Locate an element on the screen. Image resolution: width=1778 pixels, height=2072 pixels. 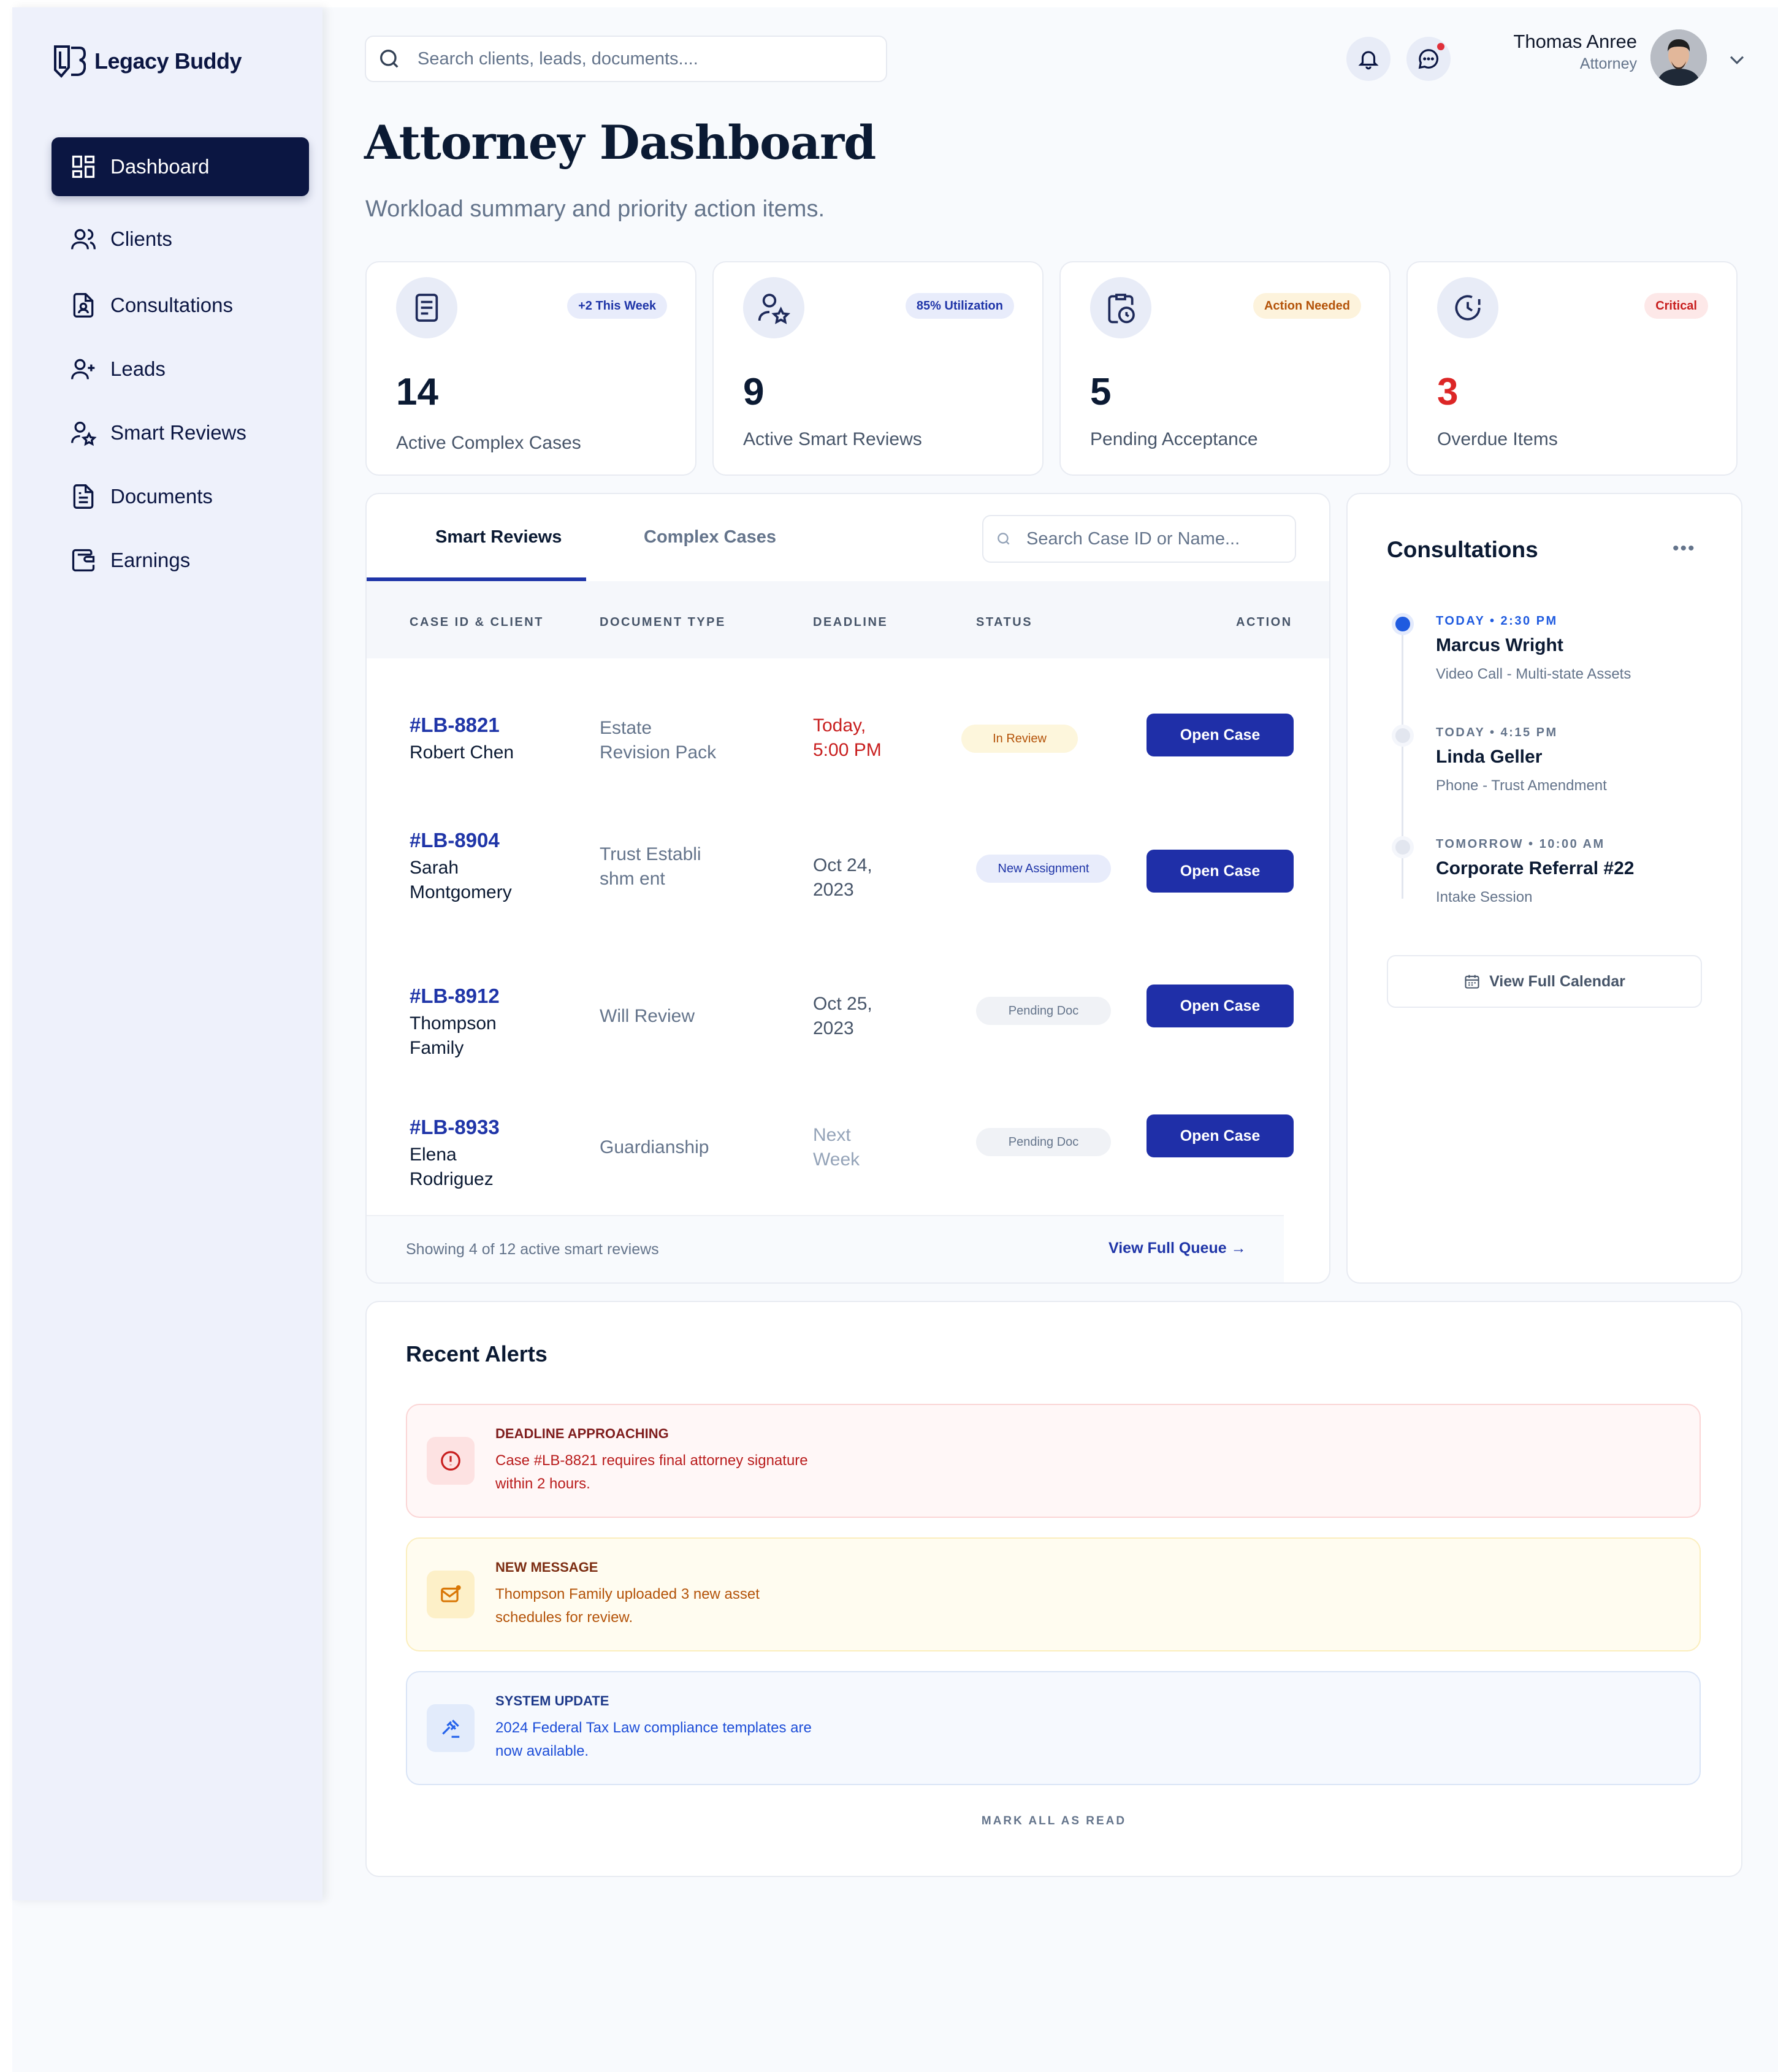
consultations-title: Consultations is located at coordinates (1462, 549).